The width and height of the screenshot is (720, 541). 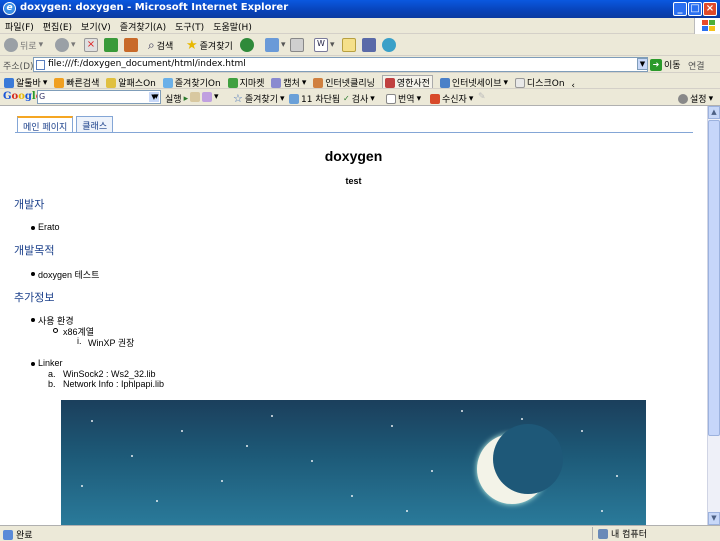 I want to click on computer-icon, so click(x=603, y=533).